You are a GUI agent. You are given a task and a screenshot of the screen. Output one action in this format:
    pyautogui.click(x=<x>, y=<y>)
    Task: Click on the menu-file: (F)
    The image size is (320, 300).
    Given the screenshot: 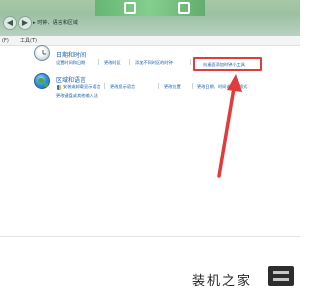 What is the action you would take?
    pyautogui.click(x=5, y=41)
    